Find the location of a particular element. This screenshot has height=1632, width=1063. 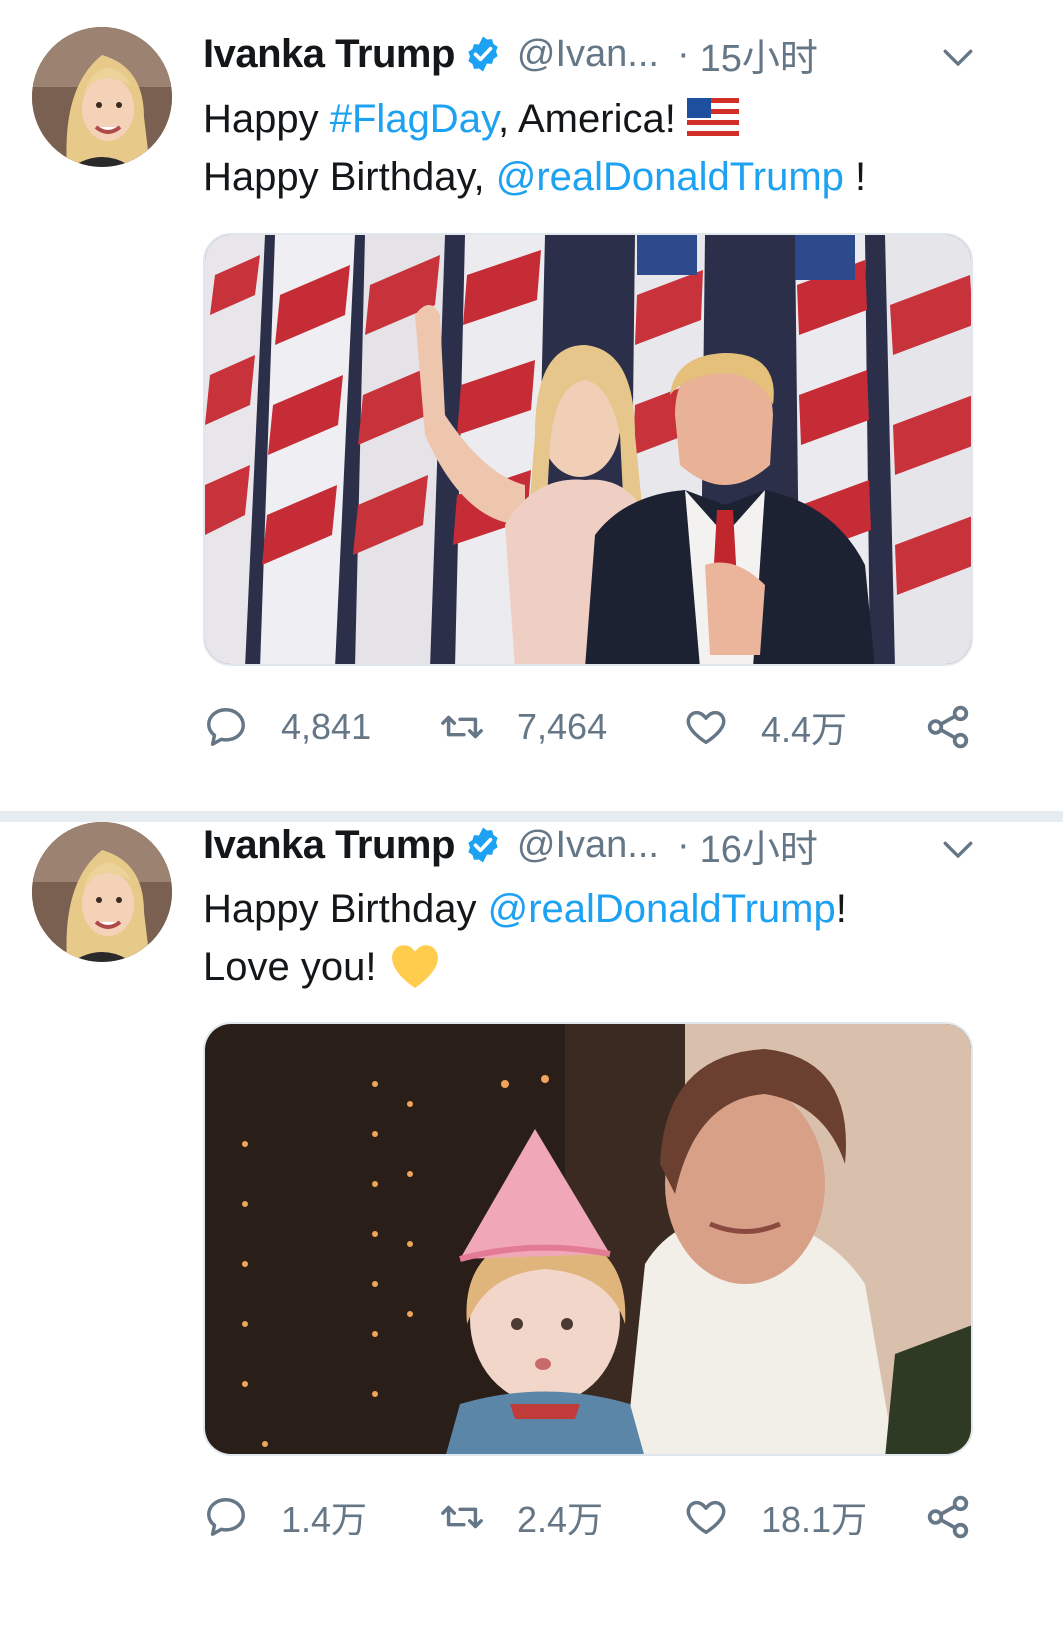

avatar-image is located at coordinates (102, 892).